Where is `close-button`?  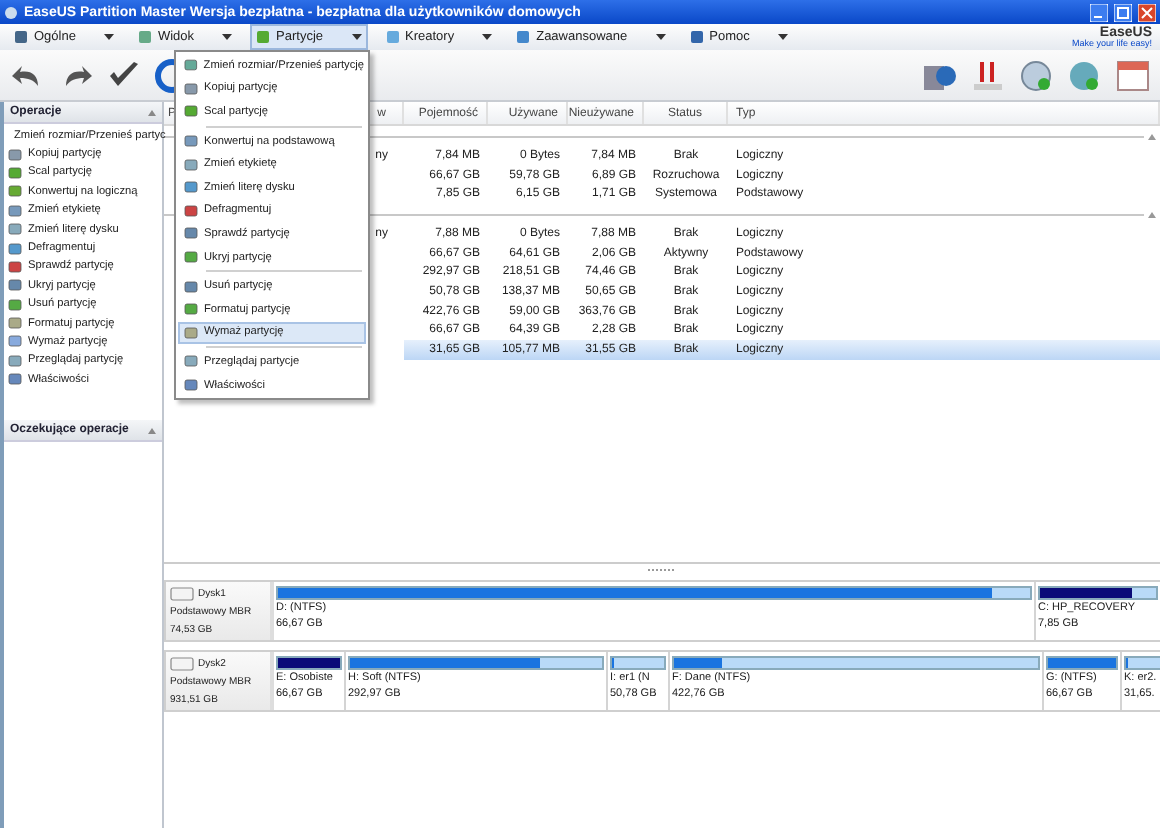
close-button is located at coordinates (1147, 12).